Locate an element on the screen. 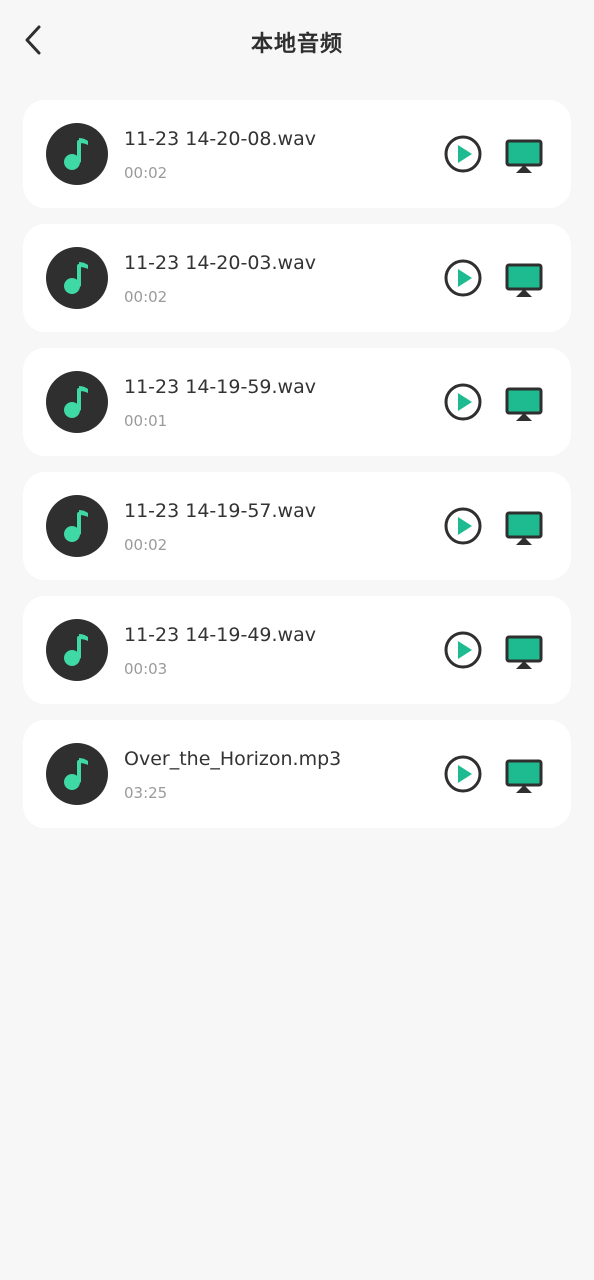 The height and width of the screenshot is (1280, 594). audio-list-item: 11-23 14-20-08.wav 00:02 is located at coordinates (297, 154).